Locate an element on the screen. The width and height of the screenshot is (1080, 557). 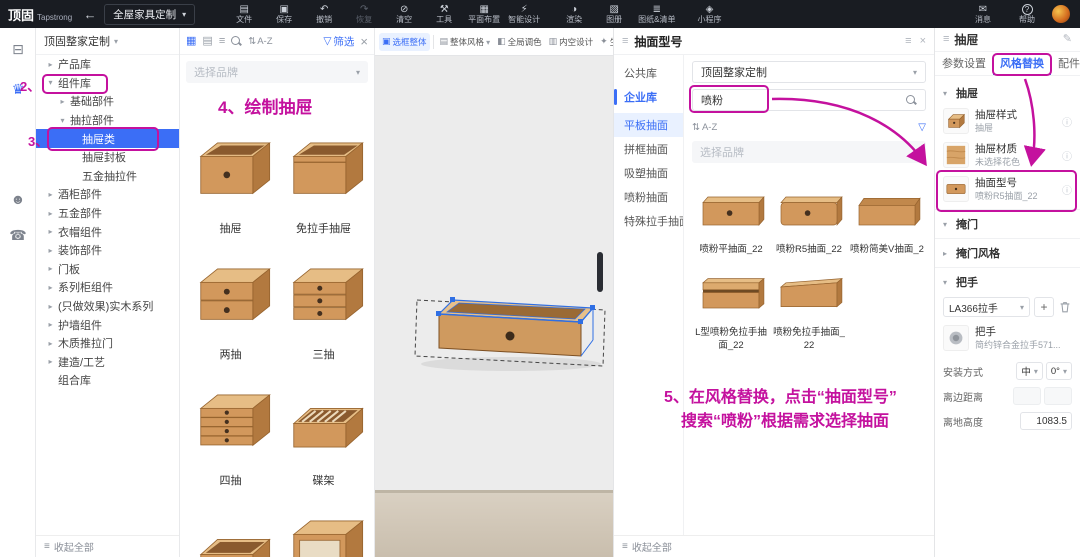
tab-accessories: 配件包 is located at coordinates (1065, 63).